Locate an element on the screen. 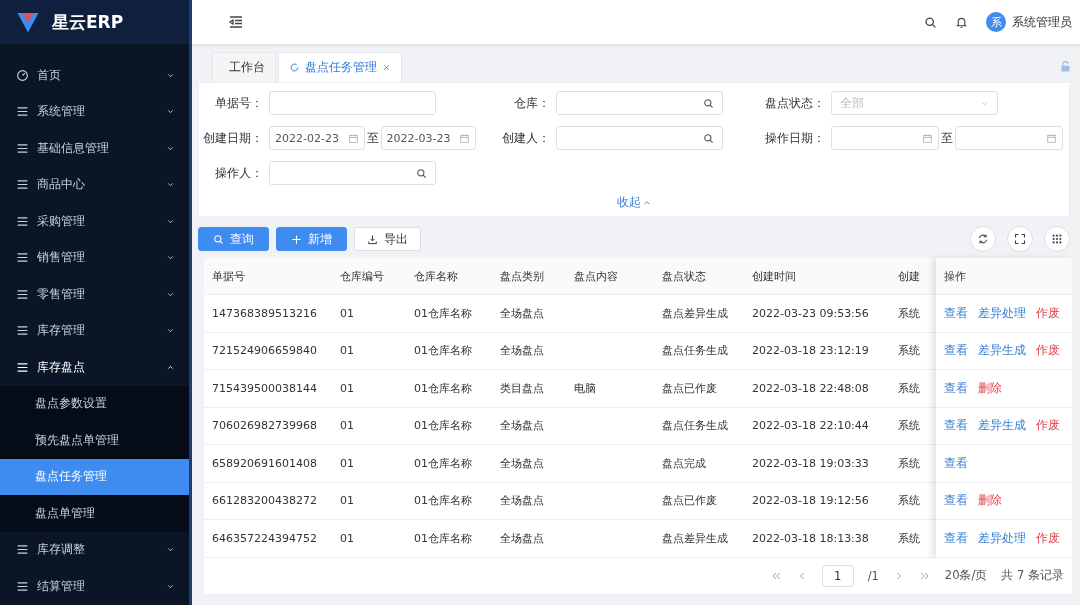  submenu-item: 盘点单管理 is located at coordinates (94, 513).